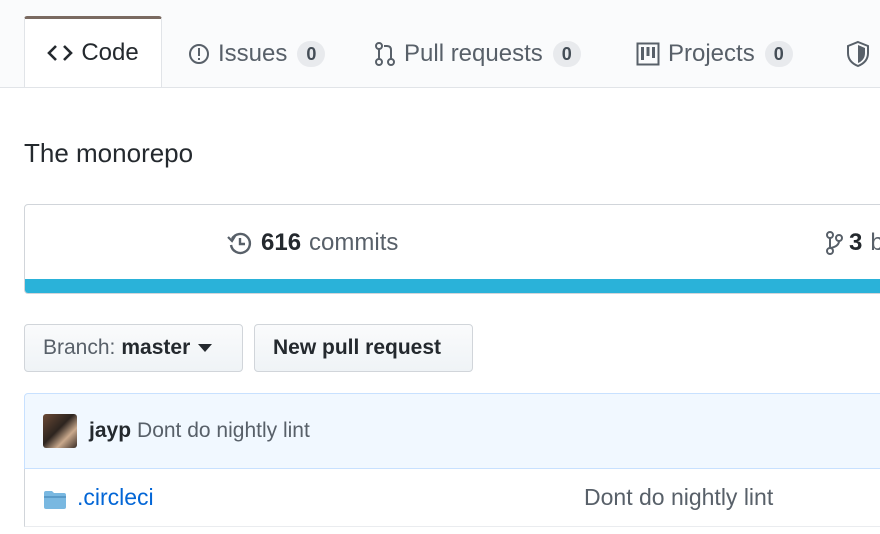 Image resolution: width=880 pixels, height=534 pixels. What do you see at coordinates (452, 431) in the screenshot?
I see `latest-commit-bar: jayp Dont do nightly lint` at bounding box center [452, 431].